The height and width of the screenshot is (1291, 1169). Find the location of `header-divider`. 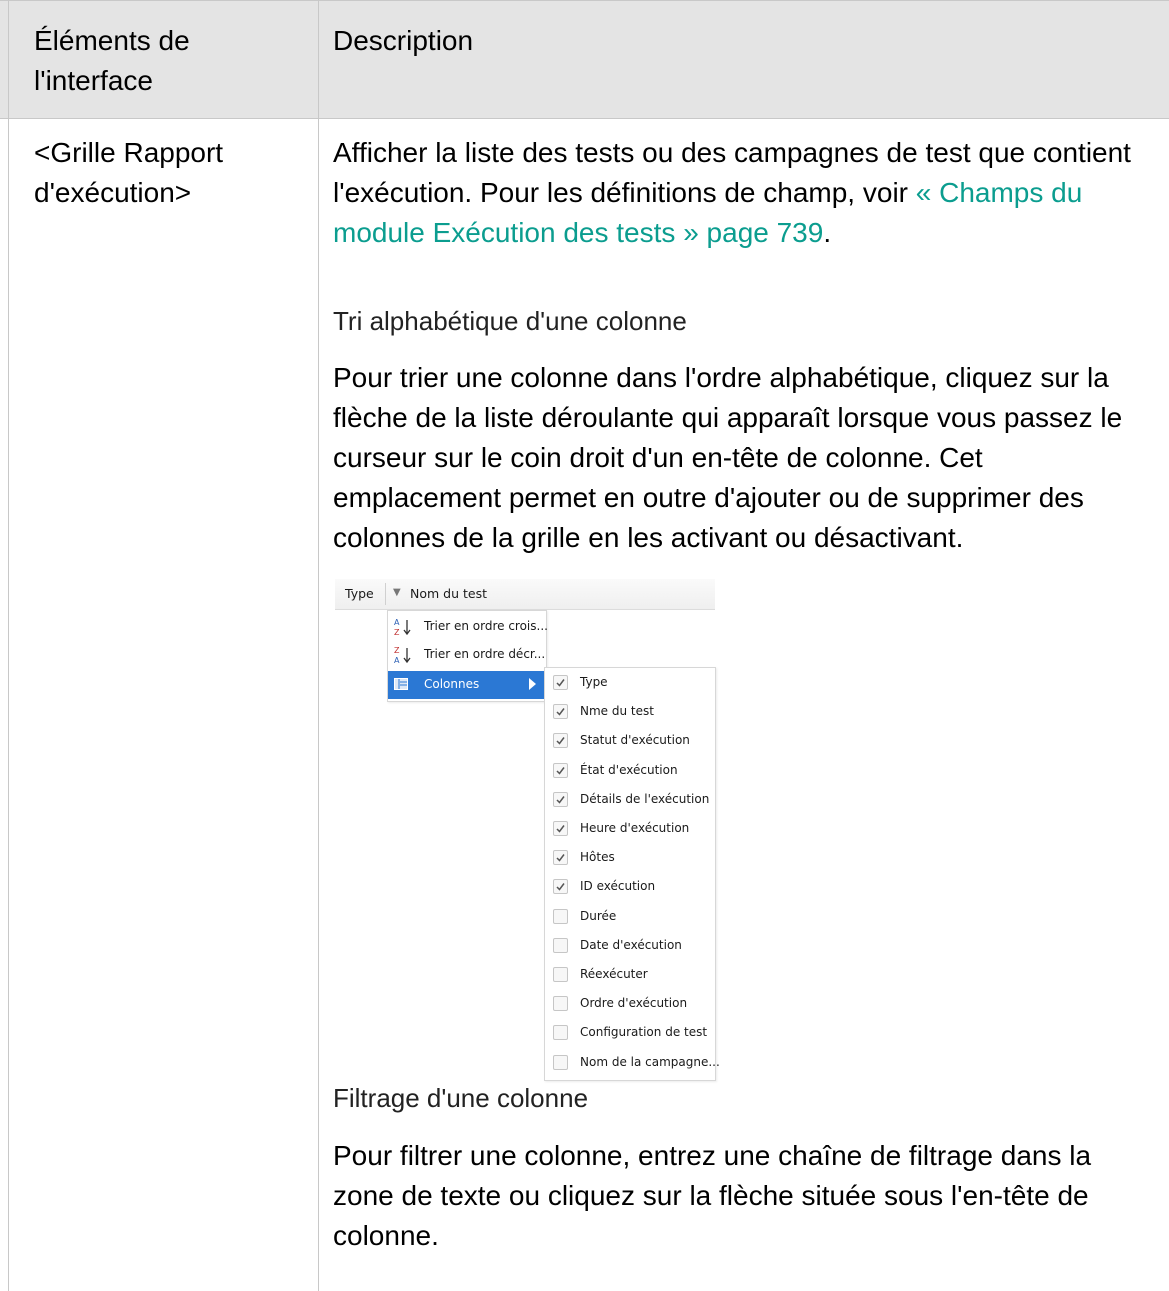

header-divider is located at coordinates (584, 118).